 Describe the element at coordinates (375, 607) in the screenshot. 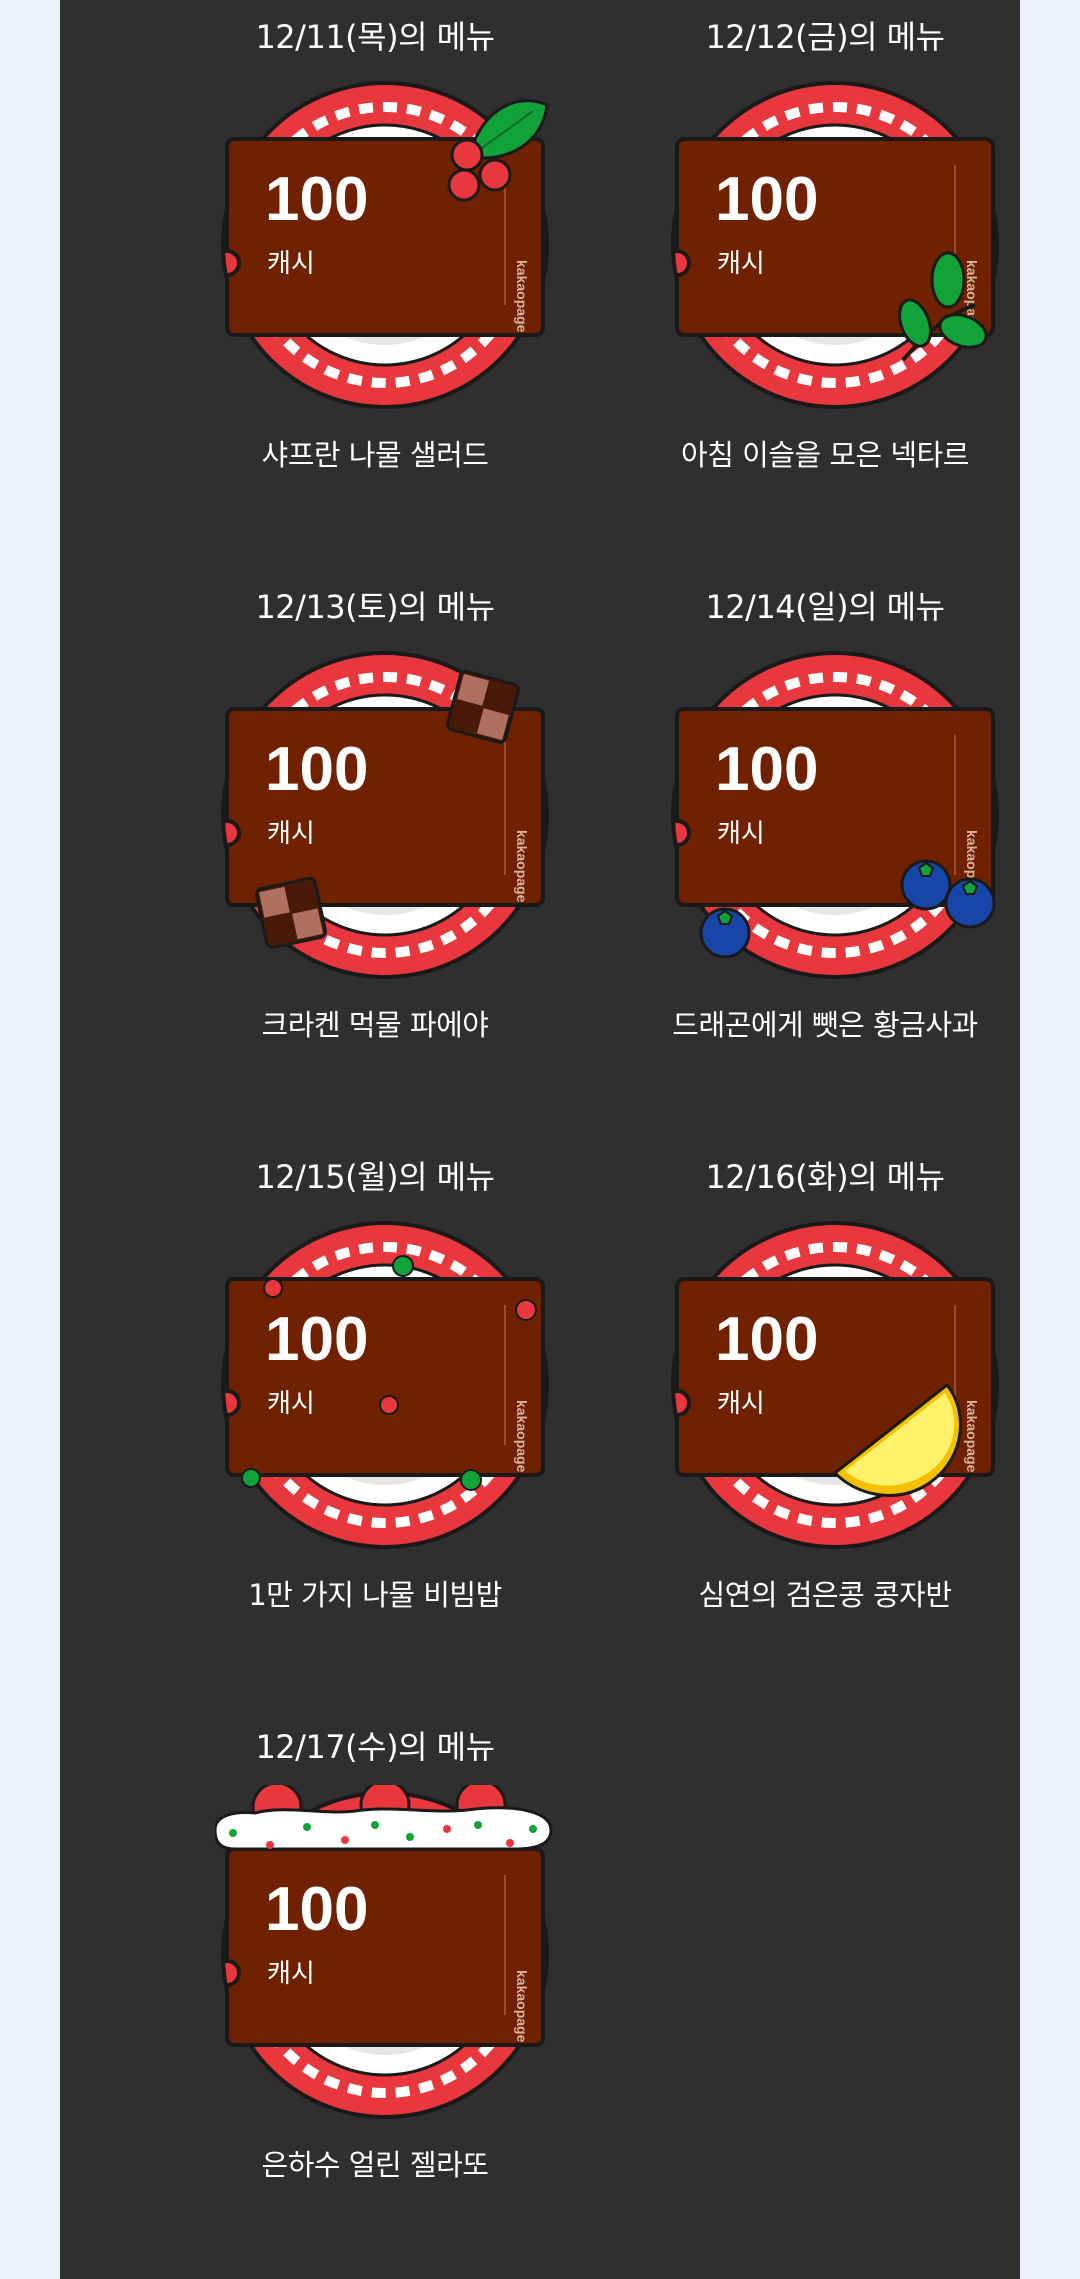

I see `card-title: 12/13(토)의 메뉴` at that location.